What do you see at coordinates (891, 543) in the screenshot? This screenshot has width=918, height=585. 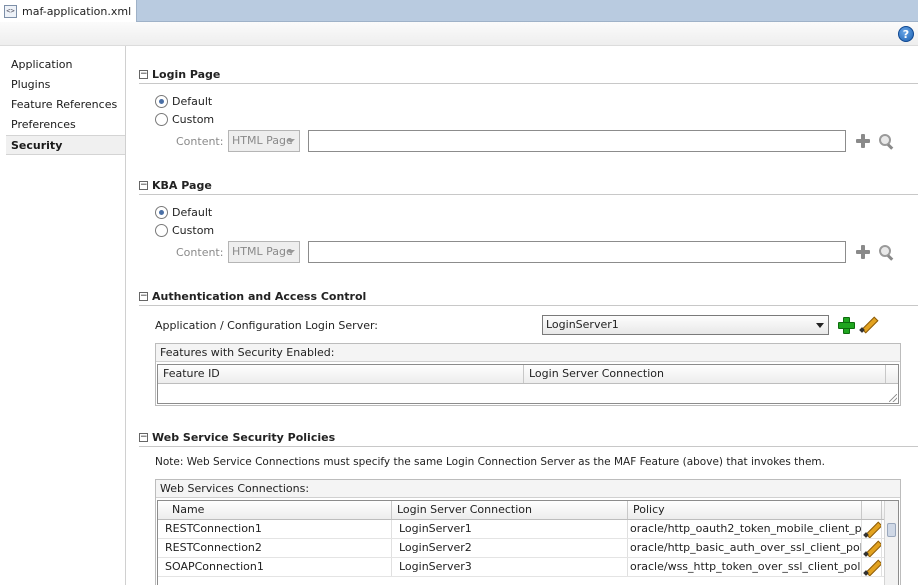 I see `table-scrollbar` at bounding box center [891, 543].